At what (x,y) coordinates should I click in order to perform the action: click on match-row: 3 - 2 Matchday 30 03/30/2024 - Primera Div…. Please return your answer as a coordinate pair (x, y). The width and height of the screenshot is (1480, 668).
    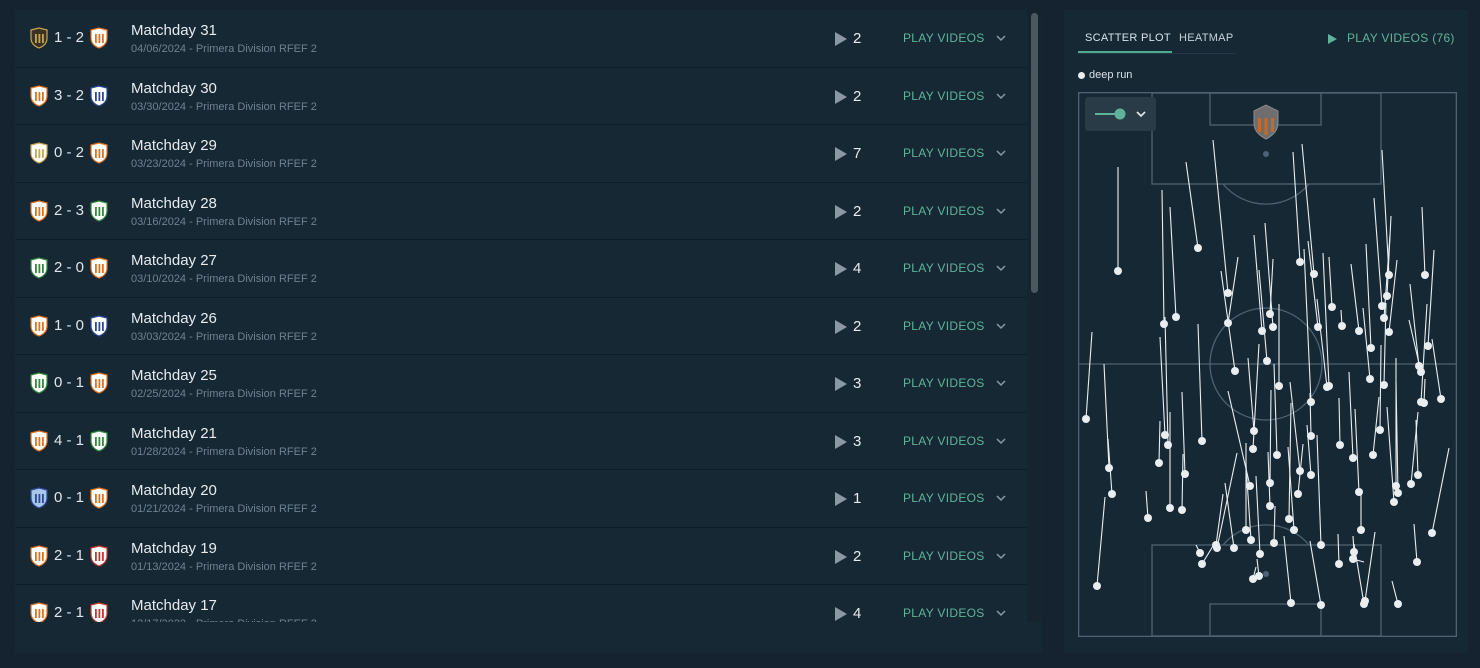
    Looking at the image, I should click on (521, 96).